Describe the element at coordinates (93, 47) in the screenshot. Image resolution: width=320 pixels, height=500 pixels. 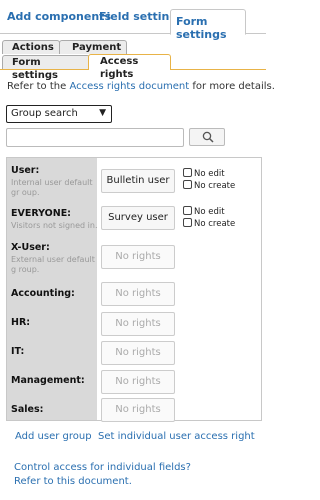
I see `subtab-payment: Payment` at that location.